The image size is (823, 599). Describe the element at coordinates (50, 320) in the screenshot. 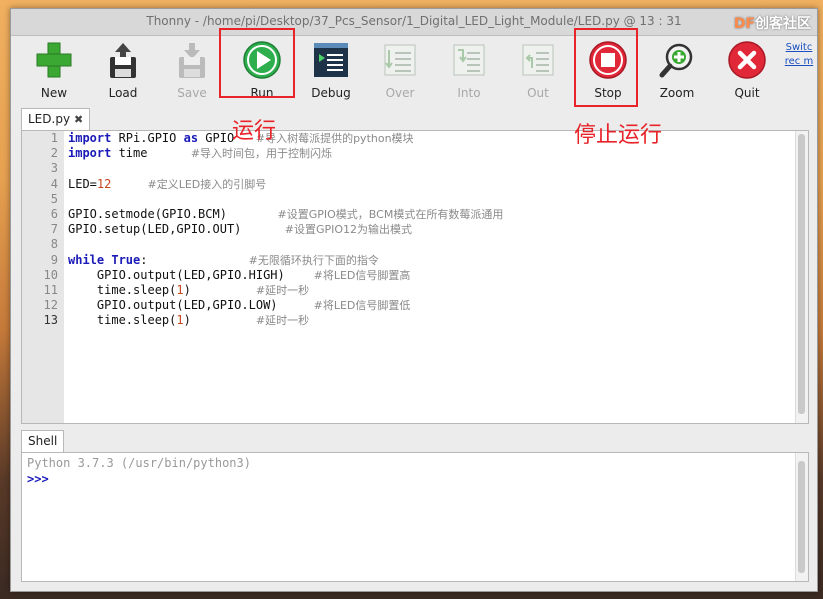

I see `line-number: 13` at that location.